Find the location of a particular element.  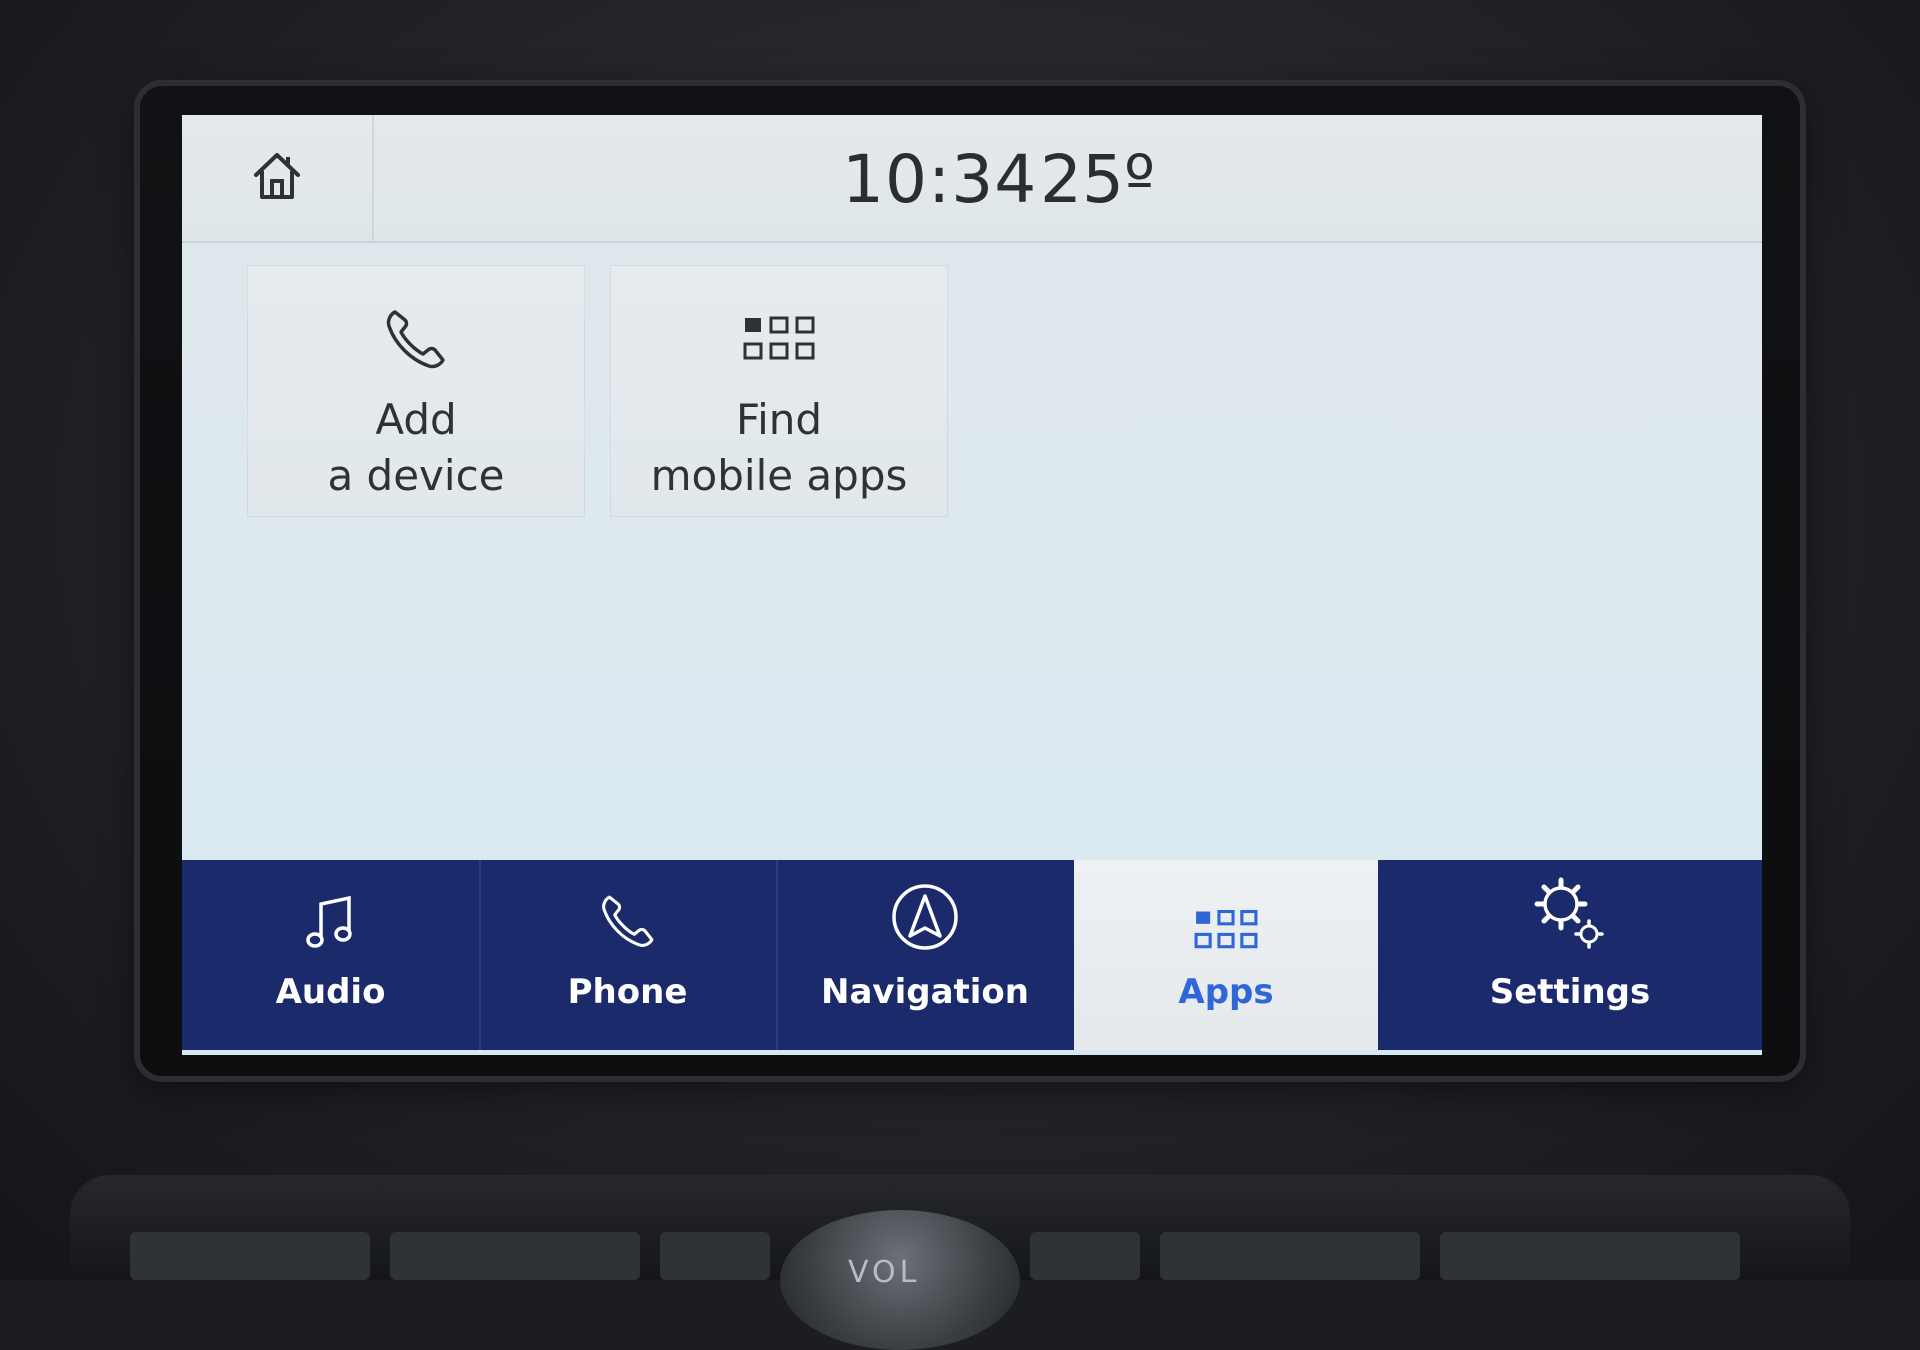

bottom-nav-bar: Audio Phone Navigation Apps Settings is located at coordinates (972, 955).